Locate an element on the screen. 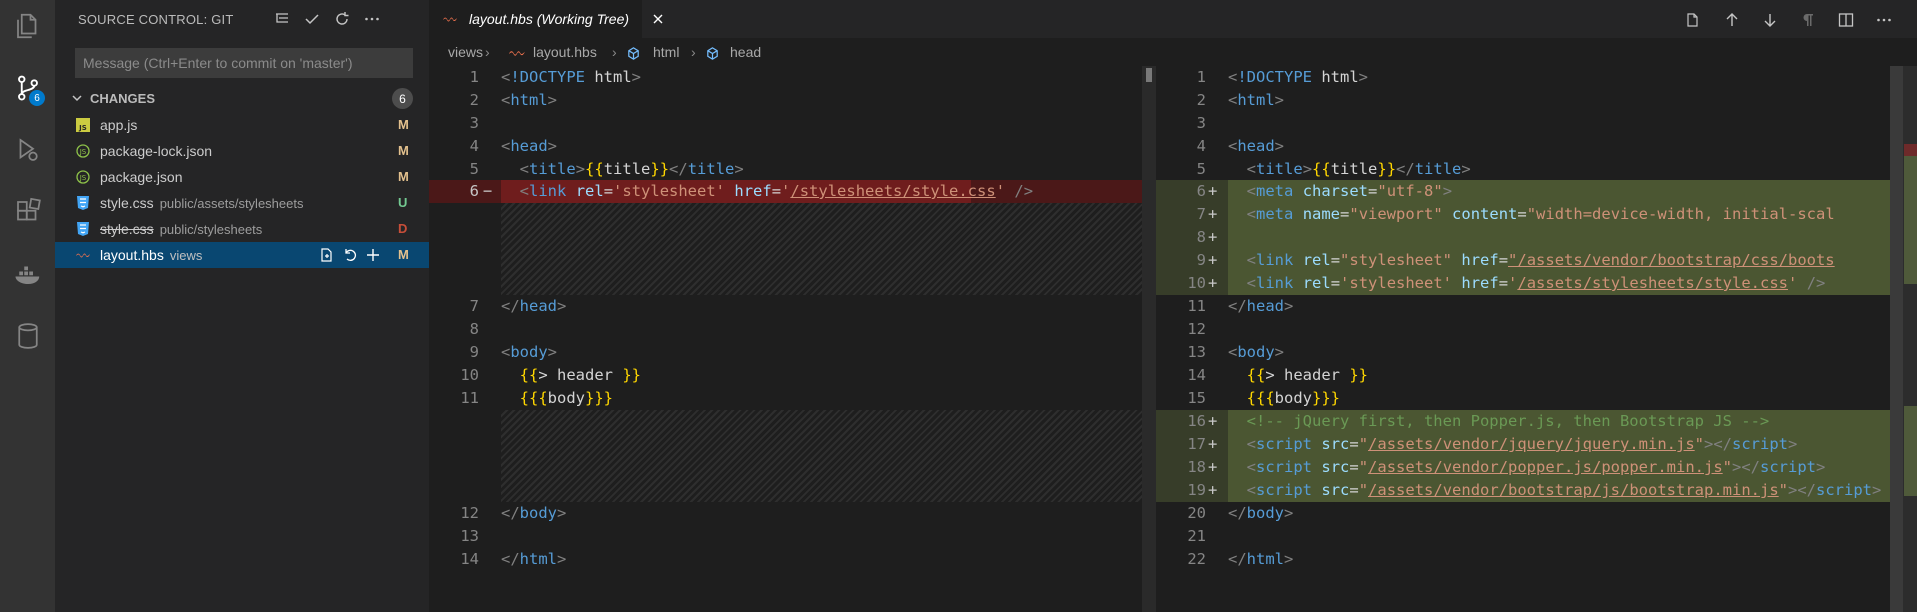 This screenshot has height=612, width=1917. tab-layout-hbs: layout.hbs (Working Tree) is located at coordinates (535, 19).